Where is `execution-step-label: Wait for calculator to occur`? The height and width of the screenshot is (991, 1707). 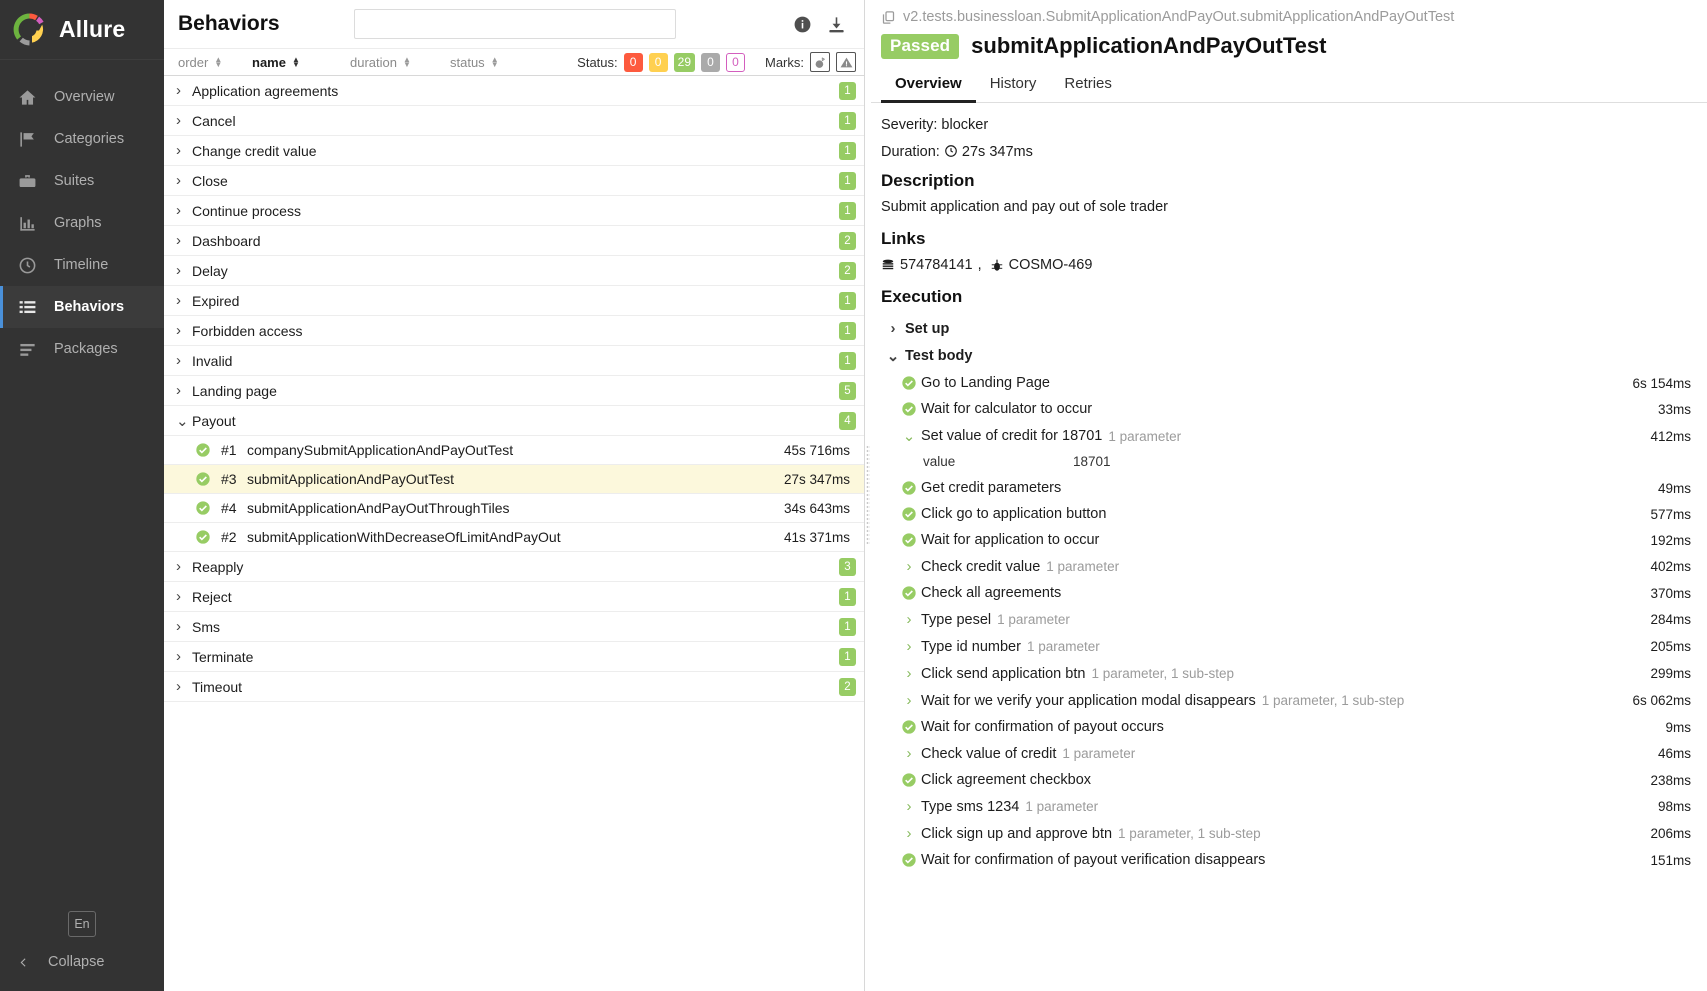 execution-step-label: Wait for calculator to occur is located at coordinates (1007, 409).